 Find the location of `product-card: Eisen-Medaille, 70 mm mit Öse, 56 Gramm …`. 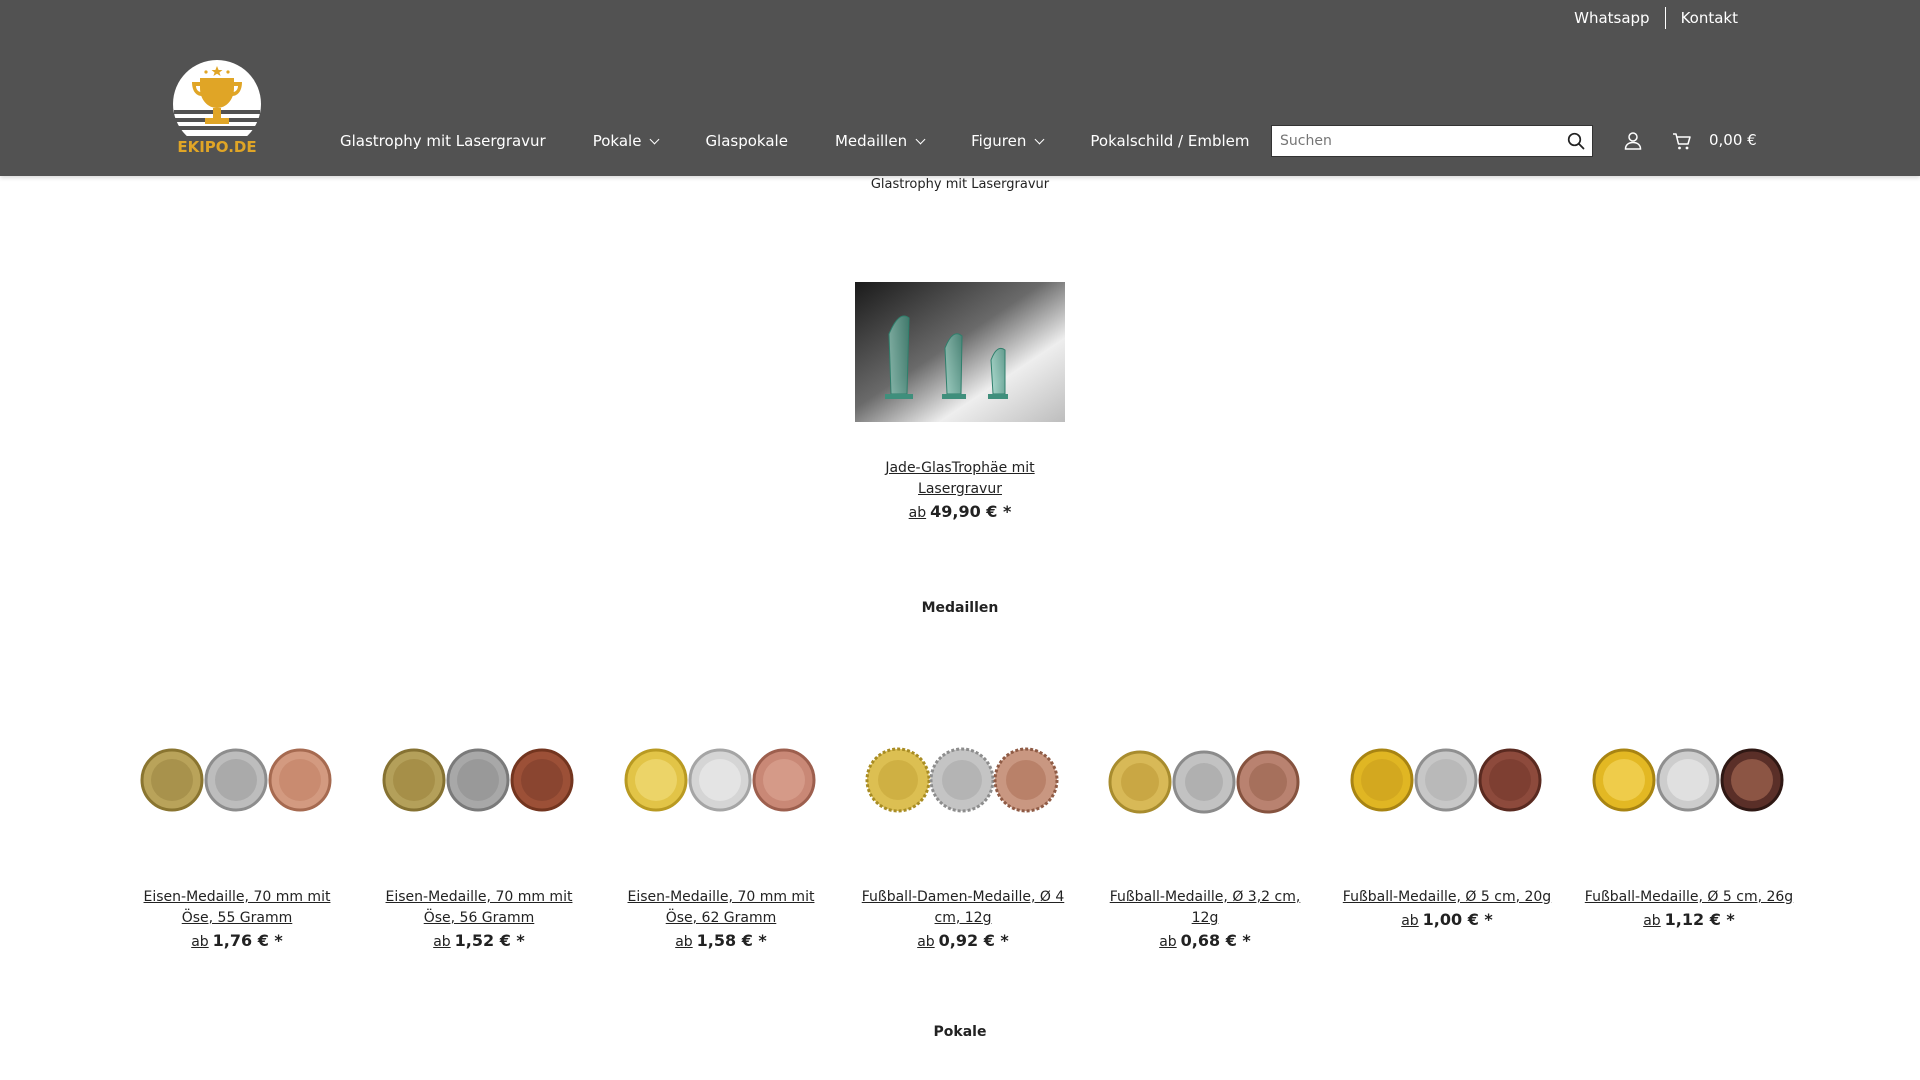

product-card: Eisen-Medaille, 70 mm mit Öse, 56 Gramm … is located at coordinates (479, 835).